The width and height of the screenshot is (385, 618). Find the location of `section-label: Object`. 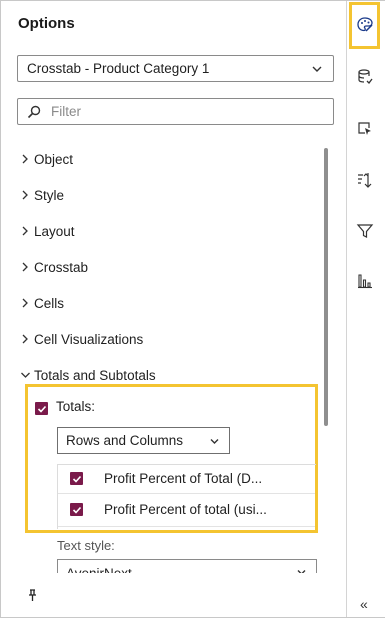

section-label: Object is located at coordinates (54, 159).